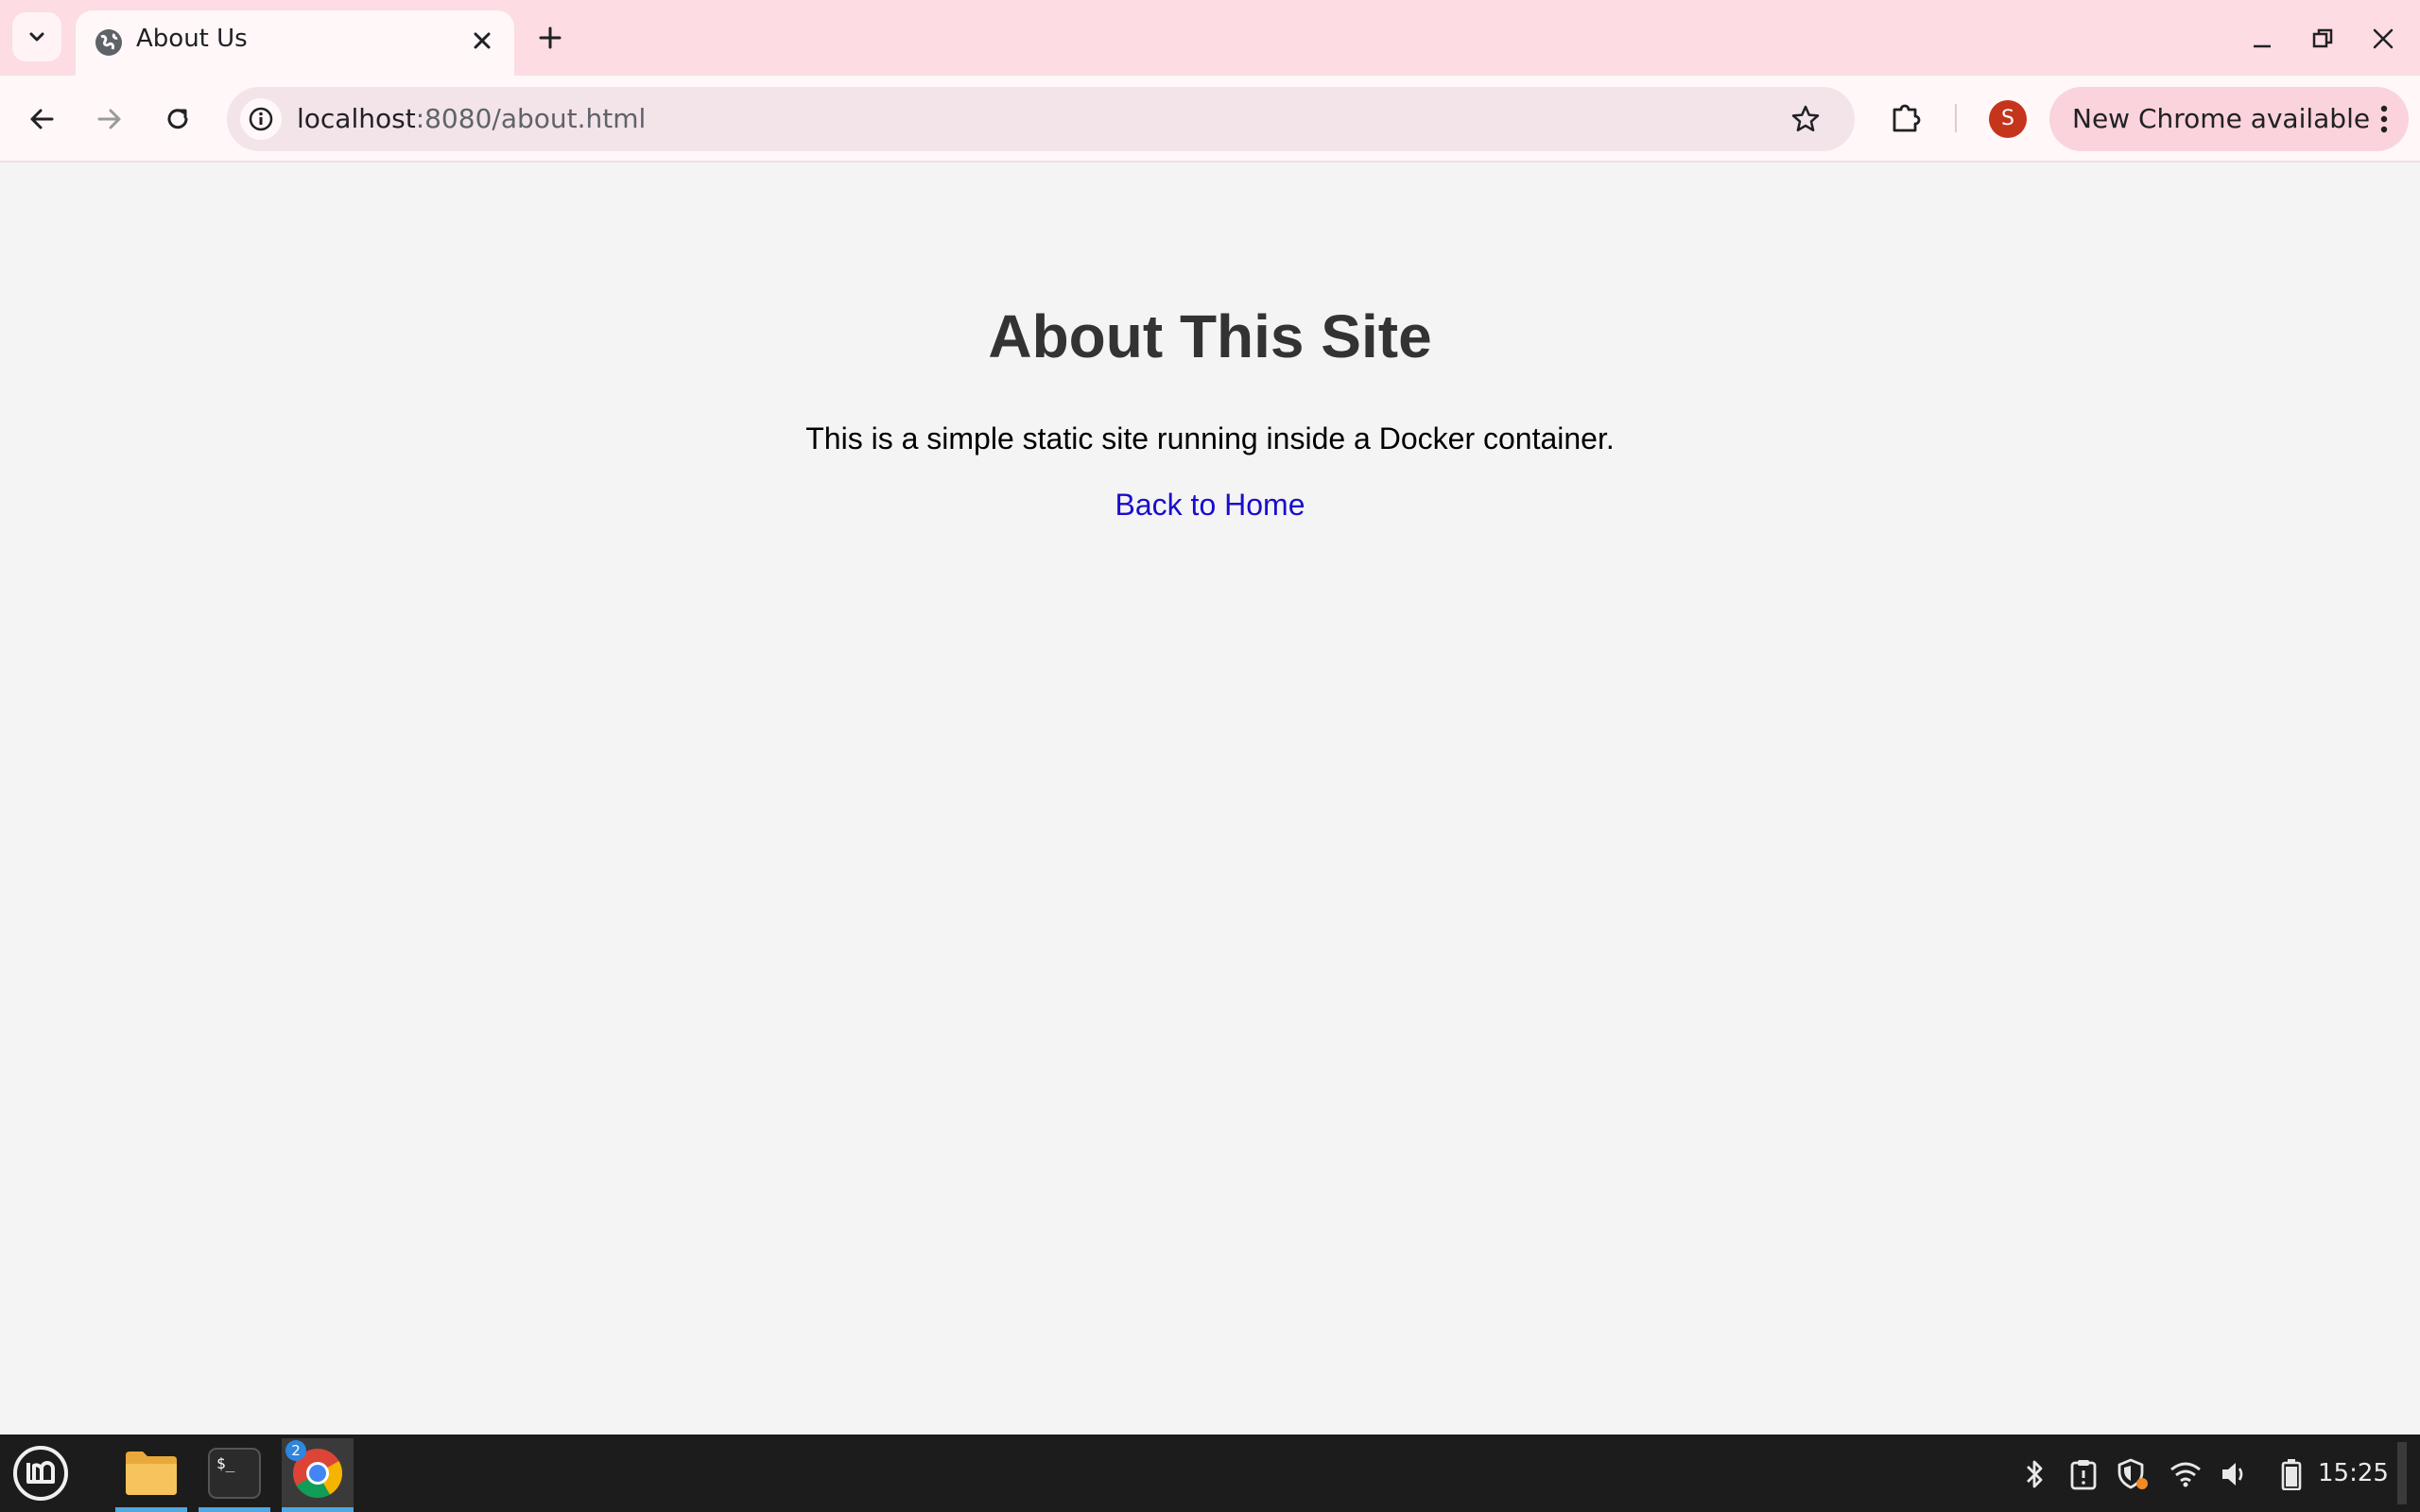 The image size is (2420, 1512). I want to click on clock: 15:25, so click(2353, 1473).